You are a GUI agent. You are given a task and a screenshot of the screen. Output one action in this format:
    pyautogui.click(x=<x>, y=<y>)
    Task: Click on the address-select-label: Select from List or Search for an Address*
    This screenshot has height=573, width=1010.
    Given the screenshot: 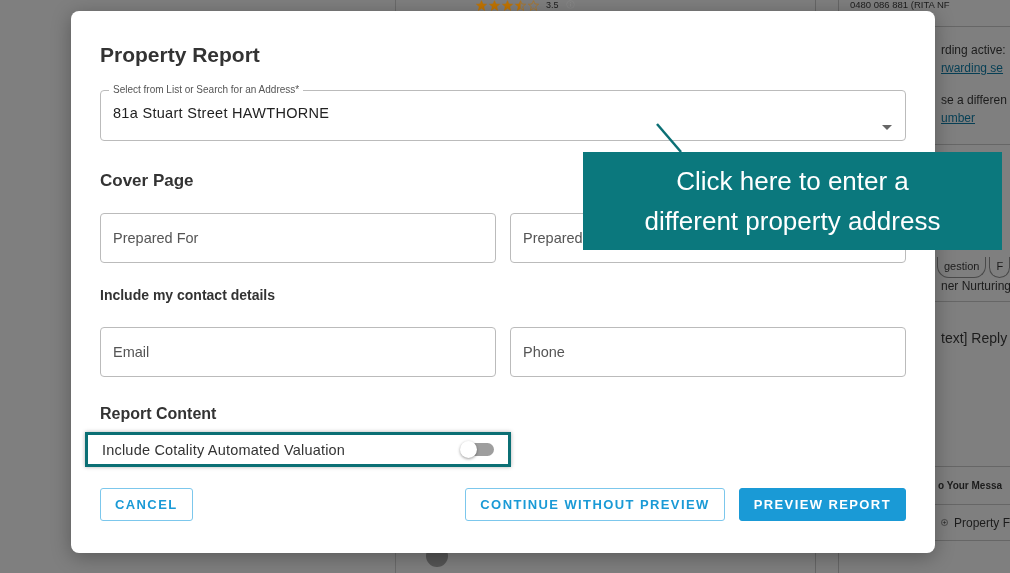 What is the action you would take?
    pyautogui.click(x=206, y=90)
    